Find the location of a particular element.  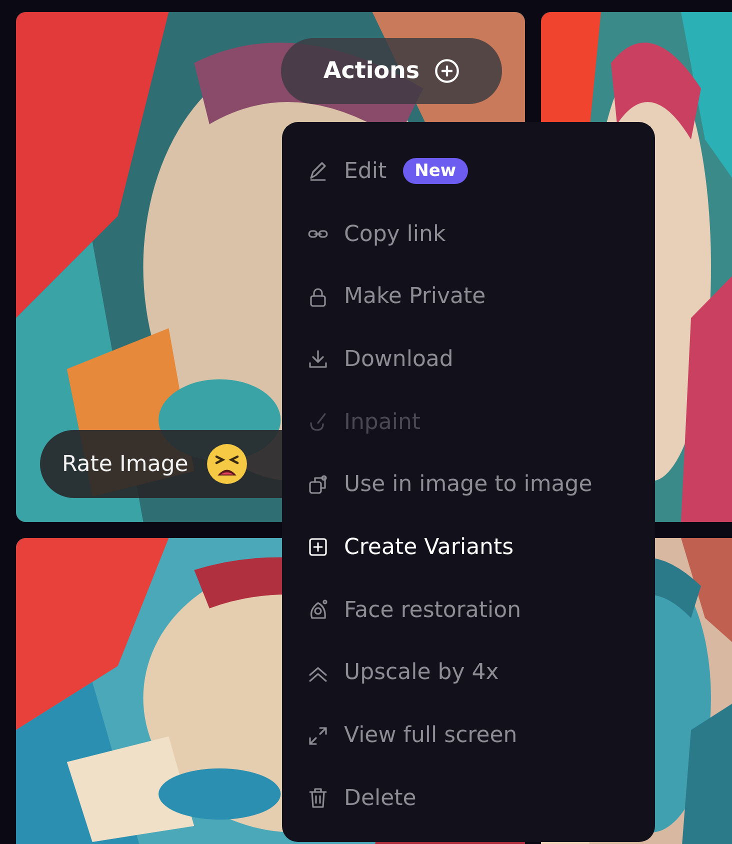

menu-item: Make Private is located at coordinates (480, 296).